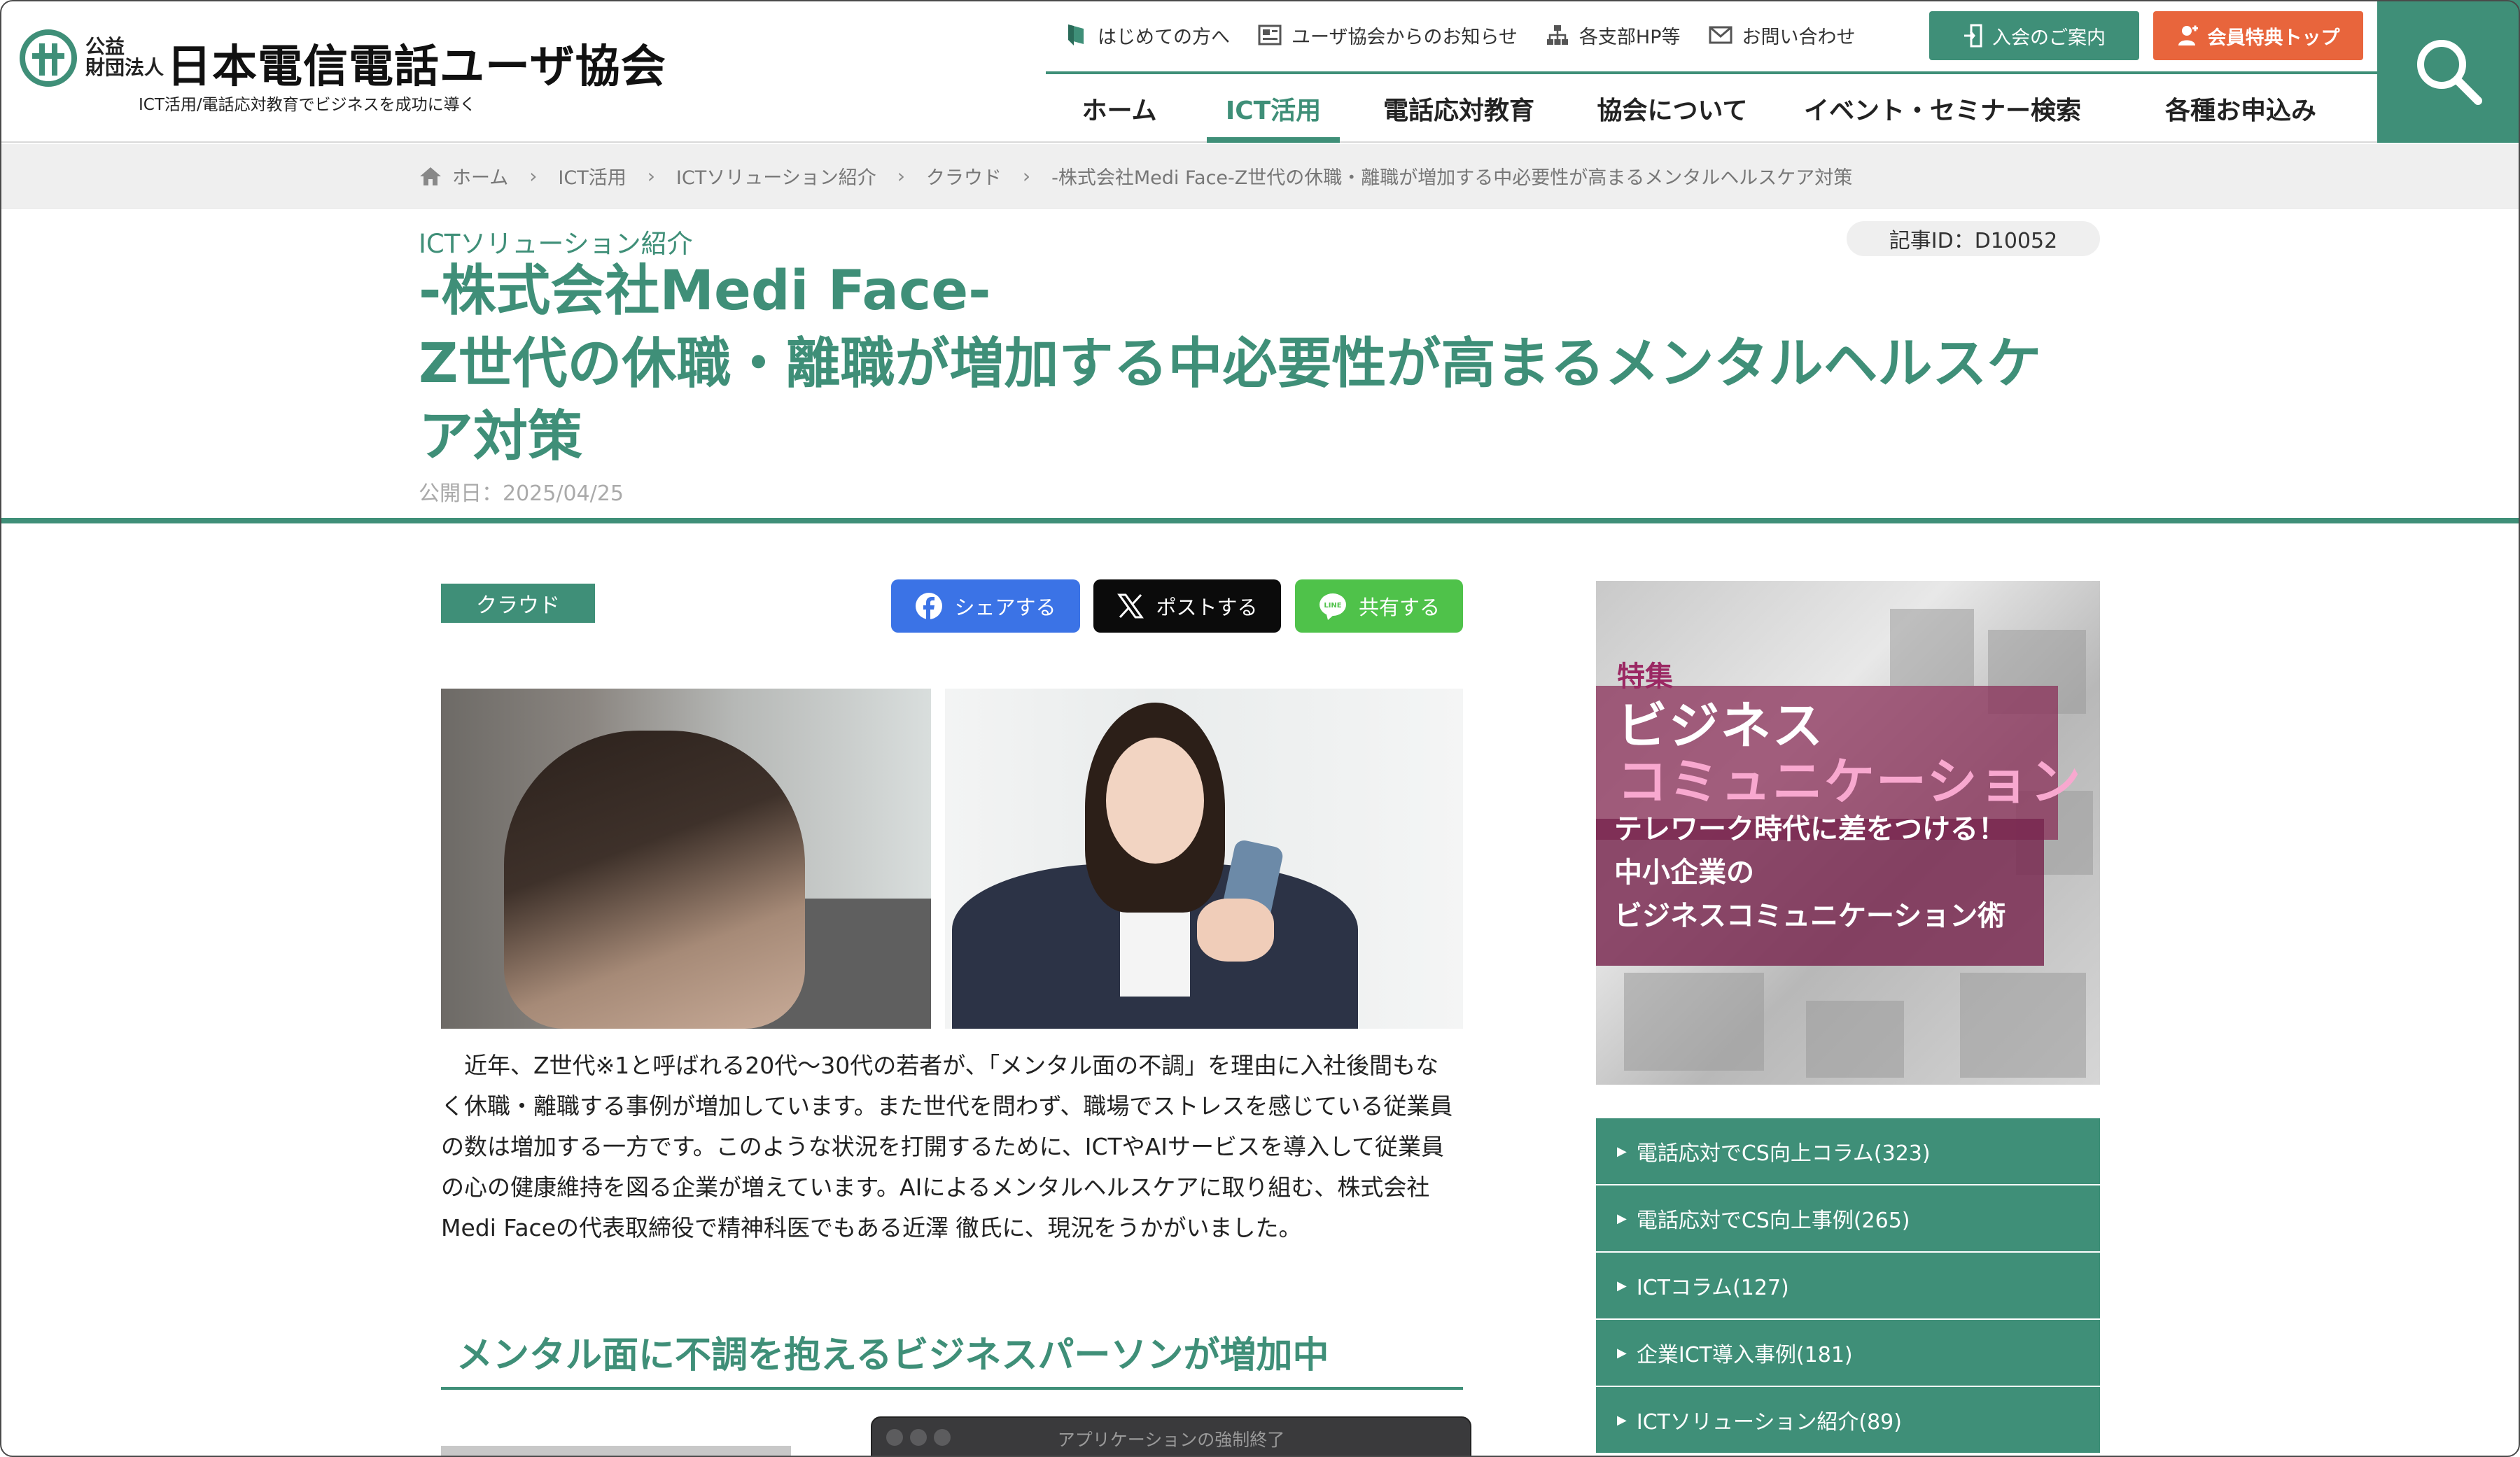 The image size is (2520, 1457). I want to click on sidebar-item-label: 電話応対でCS向上コラム(323), so click(1783, 1153).